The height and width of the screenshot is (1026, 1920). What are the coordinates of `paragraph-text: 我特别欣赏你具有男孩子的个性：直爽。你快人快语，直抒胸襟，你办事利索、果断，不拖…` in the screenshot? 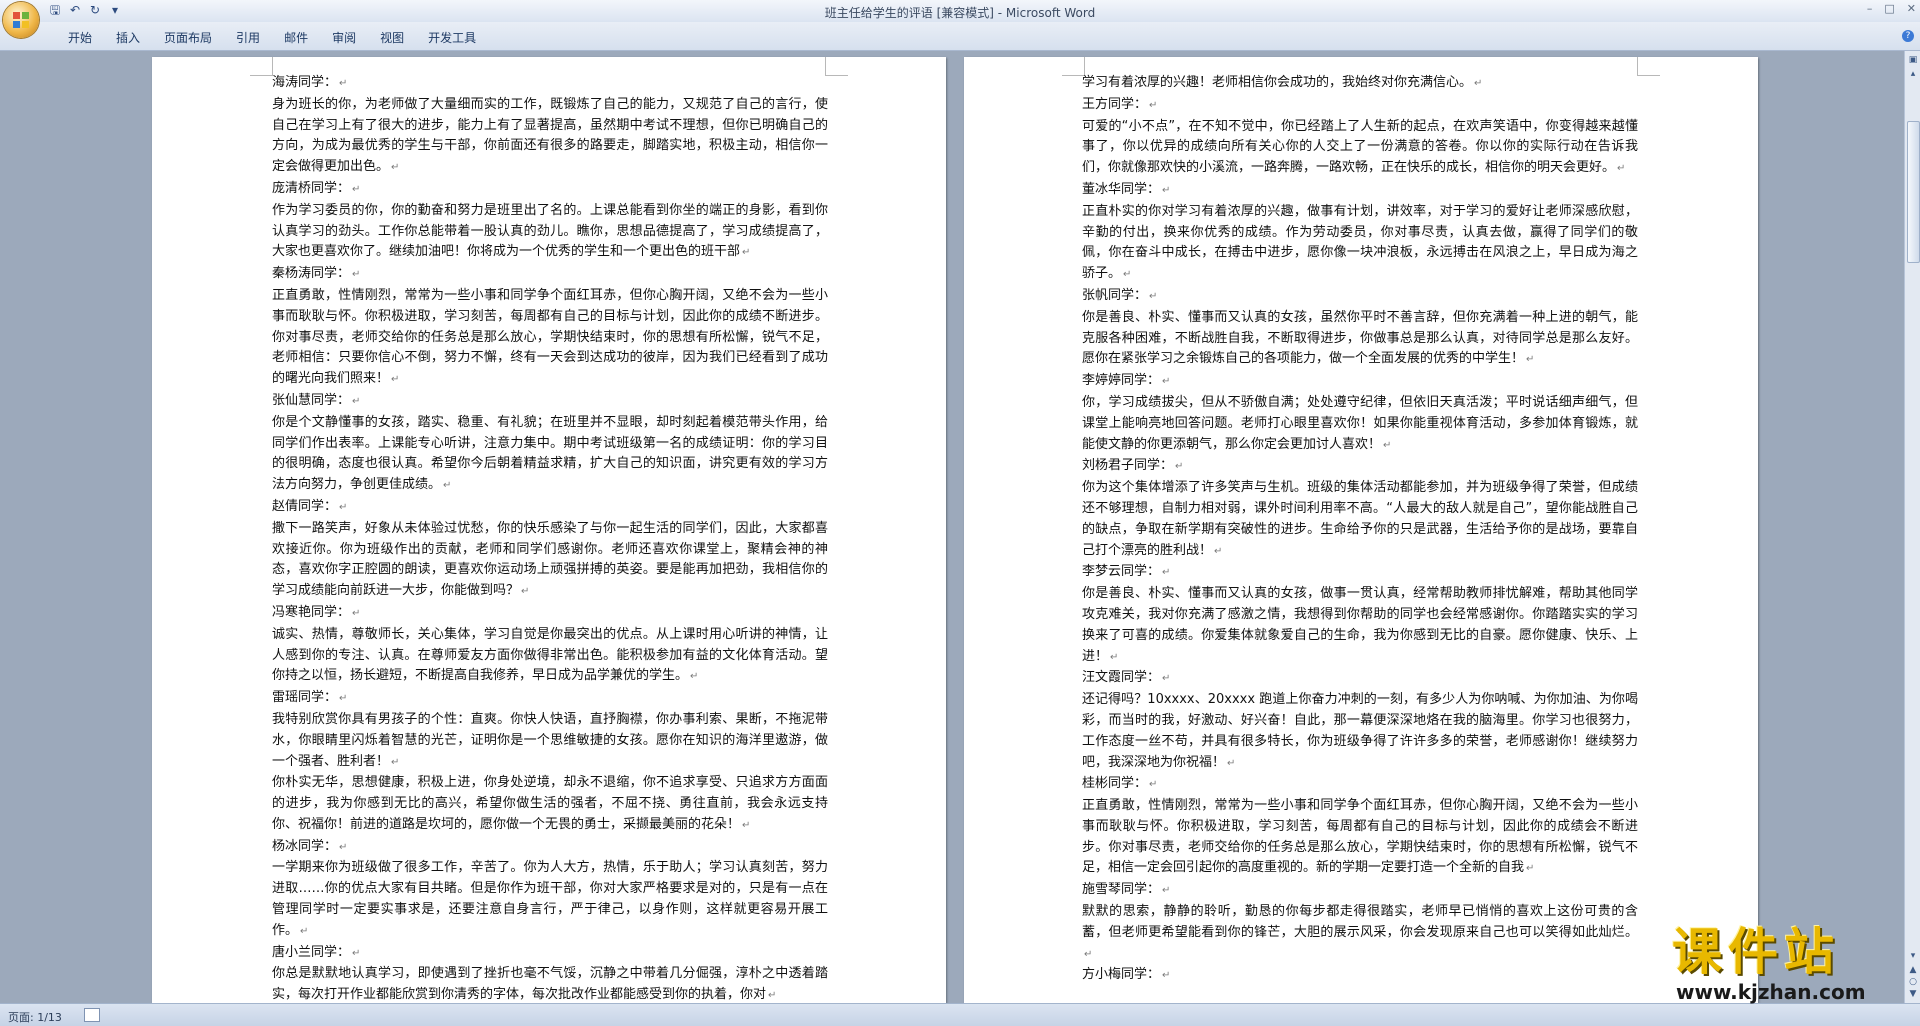 It's located at (550, 740).